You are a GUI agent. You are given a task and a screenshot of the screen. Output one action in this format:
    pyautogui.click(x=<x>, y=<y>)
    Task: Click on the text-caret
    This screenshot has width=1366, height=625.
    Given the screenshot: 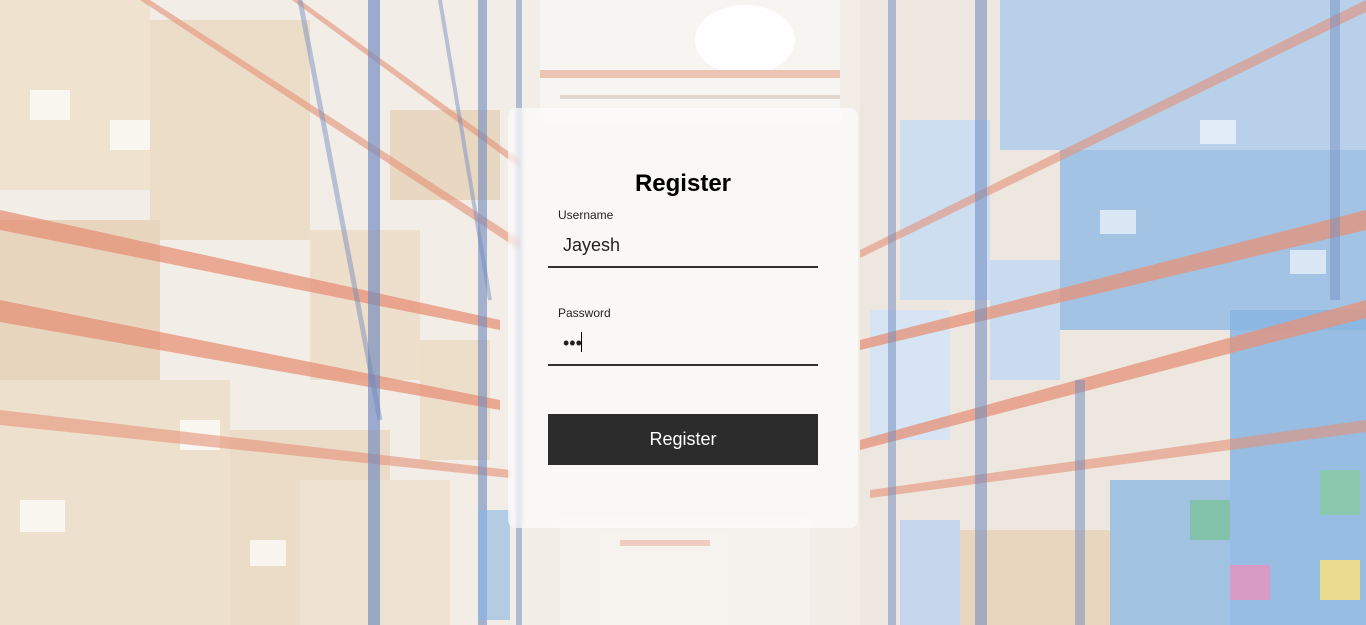 What is the action you would take?
    pyautogui.click(x=581, y=342)
    